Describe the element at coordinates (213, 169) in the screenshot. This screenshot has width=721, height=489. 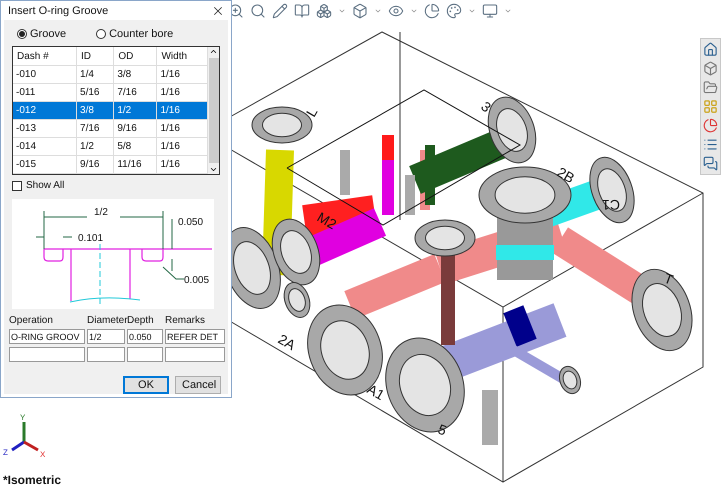
I see `scroll-down-icon` at that location.